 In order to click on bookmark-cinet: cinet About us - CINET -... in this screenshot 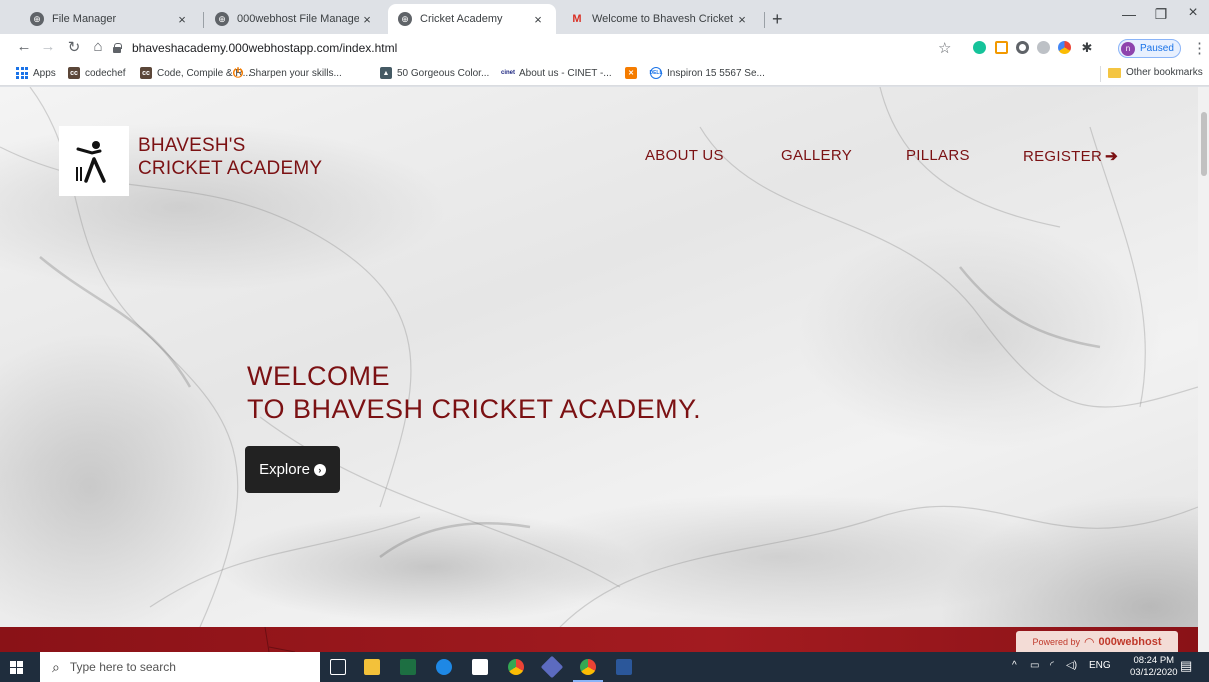, I will do `click(556, 73)`.